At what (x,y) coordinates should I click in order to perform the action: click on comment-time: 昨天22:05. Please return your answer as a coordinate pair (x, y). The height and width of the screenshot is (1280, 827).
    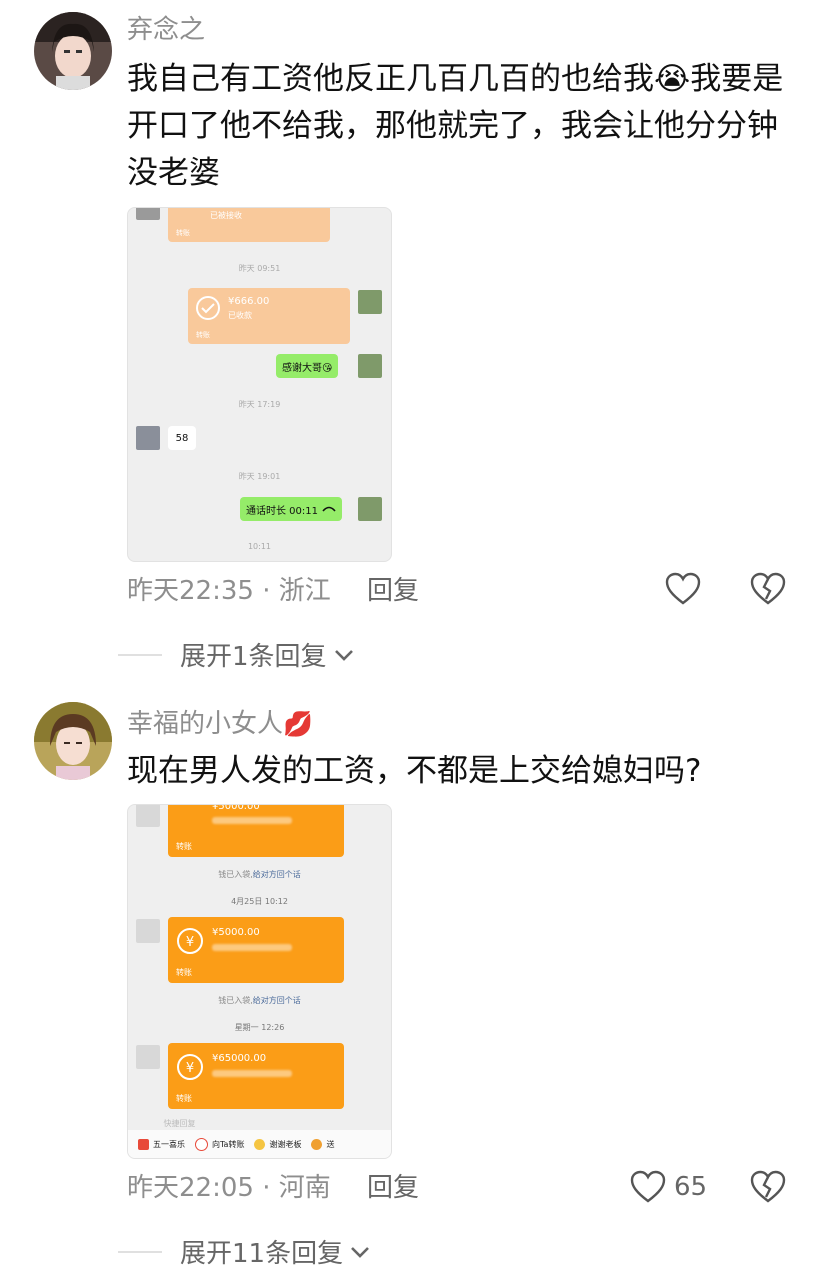
    Looking at the image, I should click on (190, 1188).